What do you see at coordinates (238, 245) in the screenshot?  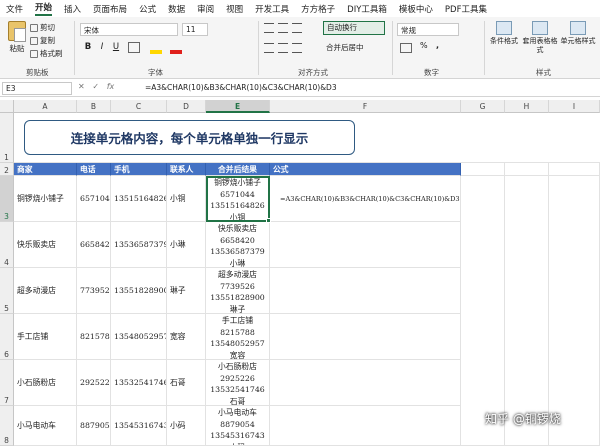 I see `cell-merged: 快乐贩卖店 6658420 13536587379 小琳` at bounding box center [238, 245].